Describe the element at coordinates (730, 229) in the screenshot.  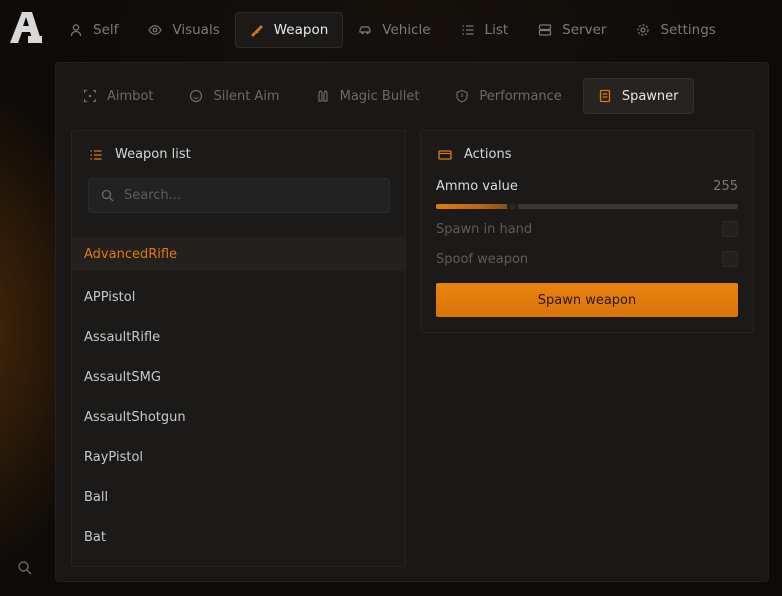
I see `spawn-in-hand-checkbox` at that location.